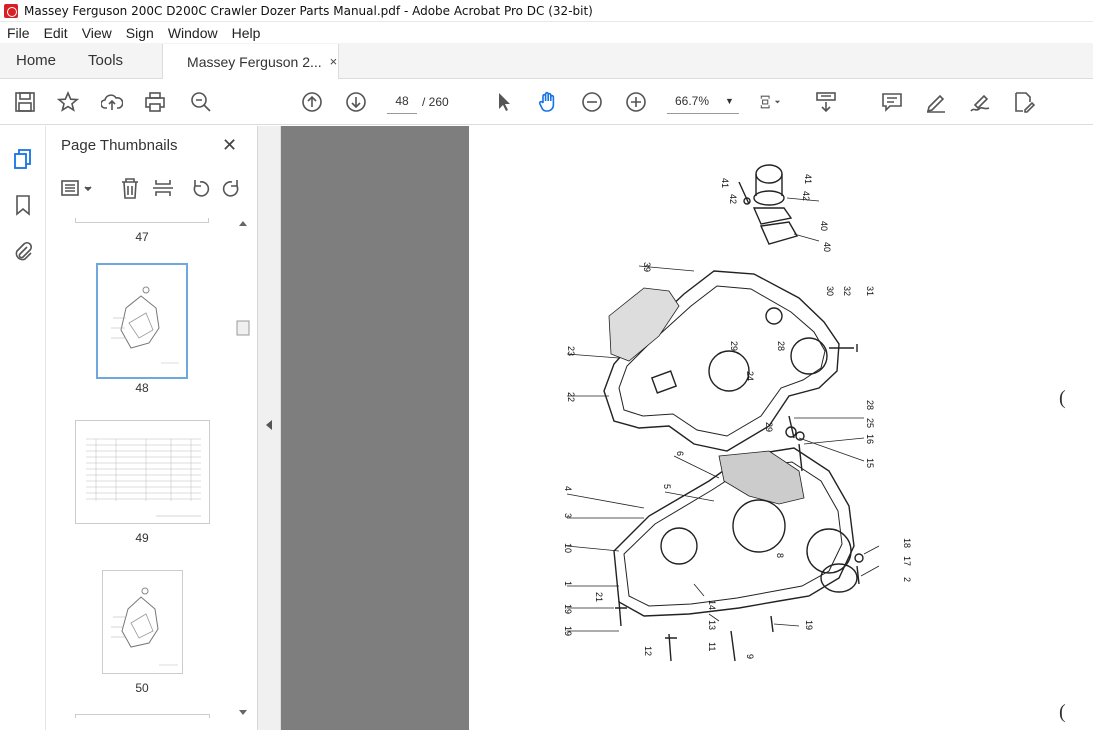 This screenshot has height=730, width=1093. Describe the element at coordinates (435, 102) in the screenshot. I see `page-total: / 260` at that location.